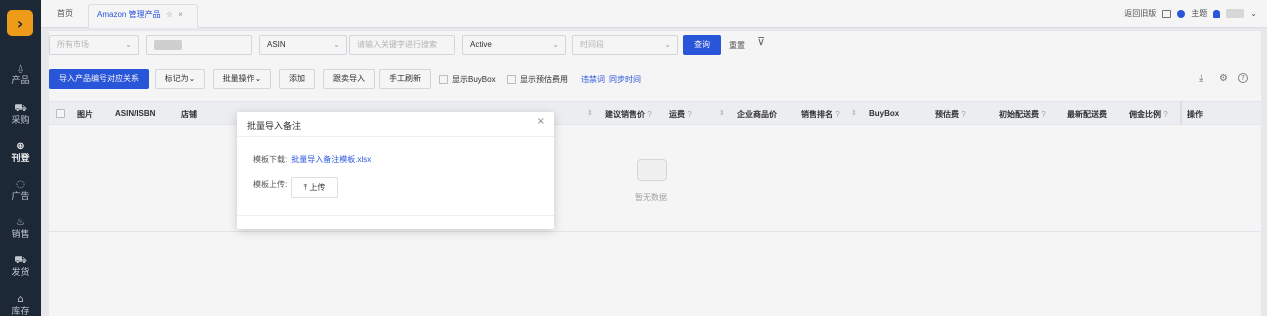 The width and height of the screenshot is (1267, 316). Describe the element at coordinates (395, 170) in the screenshot. I see `batch-import-remarks-dialog: 批量导入备注 × 模板下载: 批量导入备注模板.xlsx 模板上传: ⤒ 上传` at that location.